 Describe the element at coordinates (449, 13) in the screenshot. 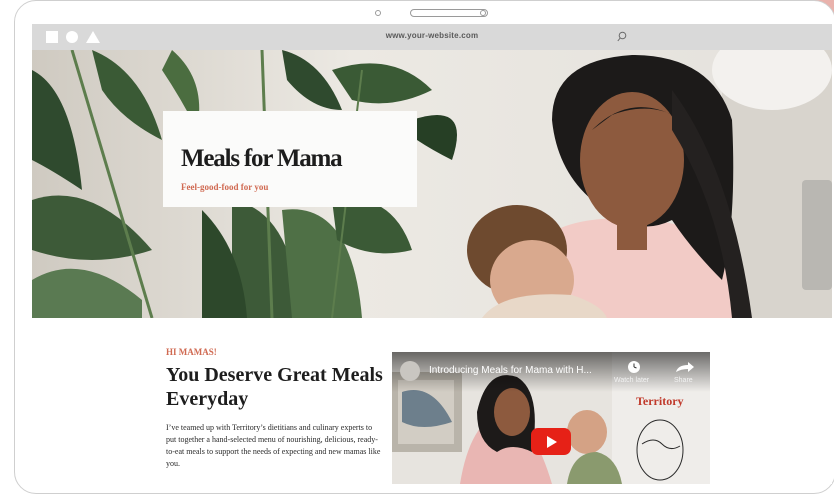

I see `device-speaker` at that location.